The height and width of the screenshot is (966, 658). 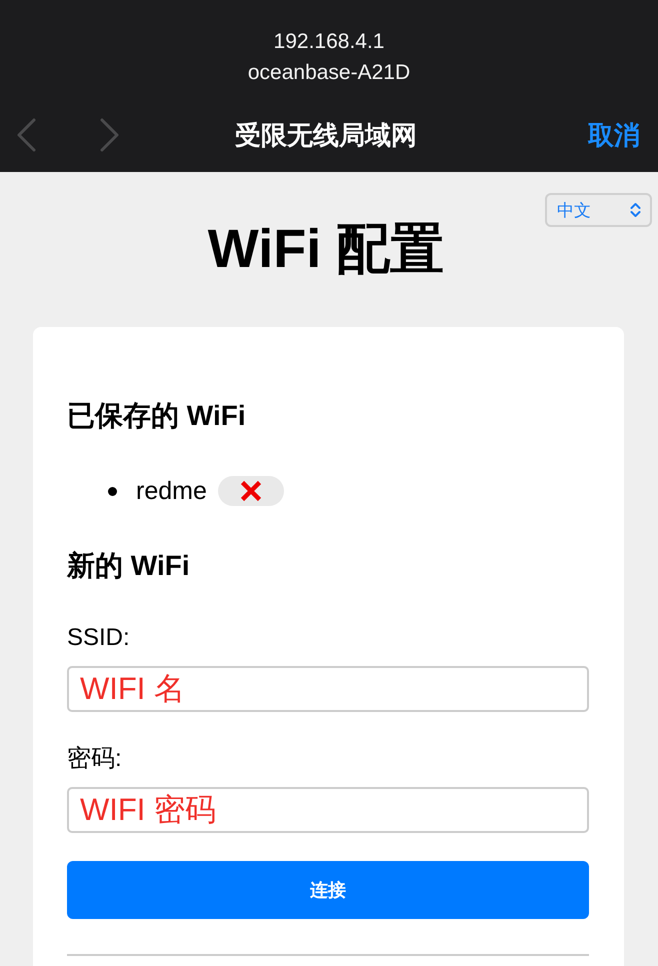 I want to click on field-label: SSID:, so click(x=99, y=638).